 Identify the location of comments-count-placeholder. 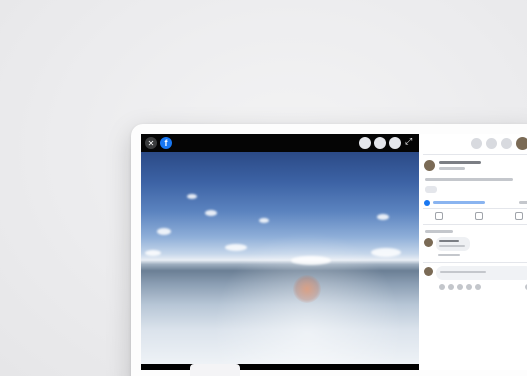
(523, 202).